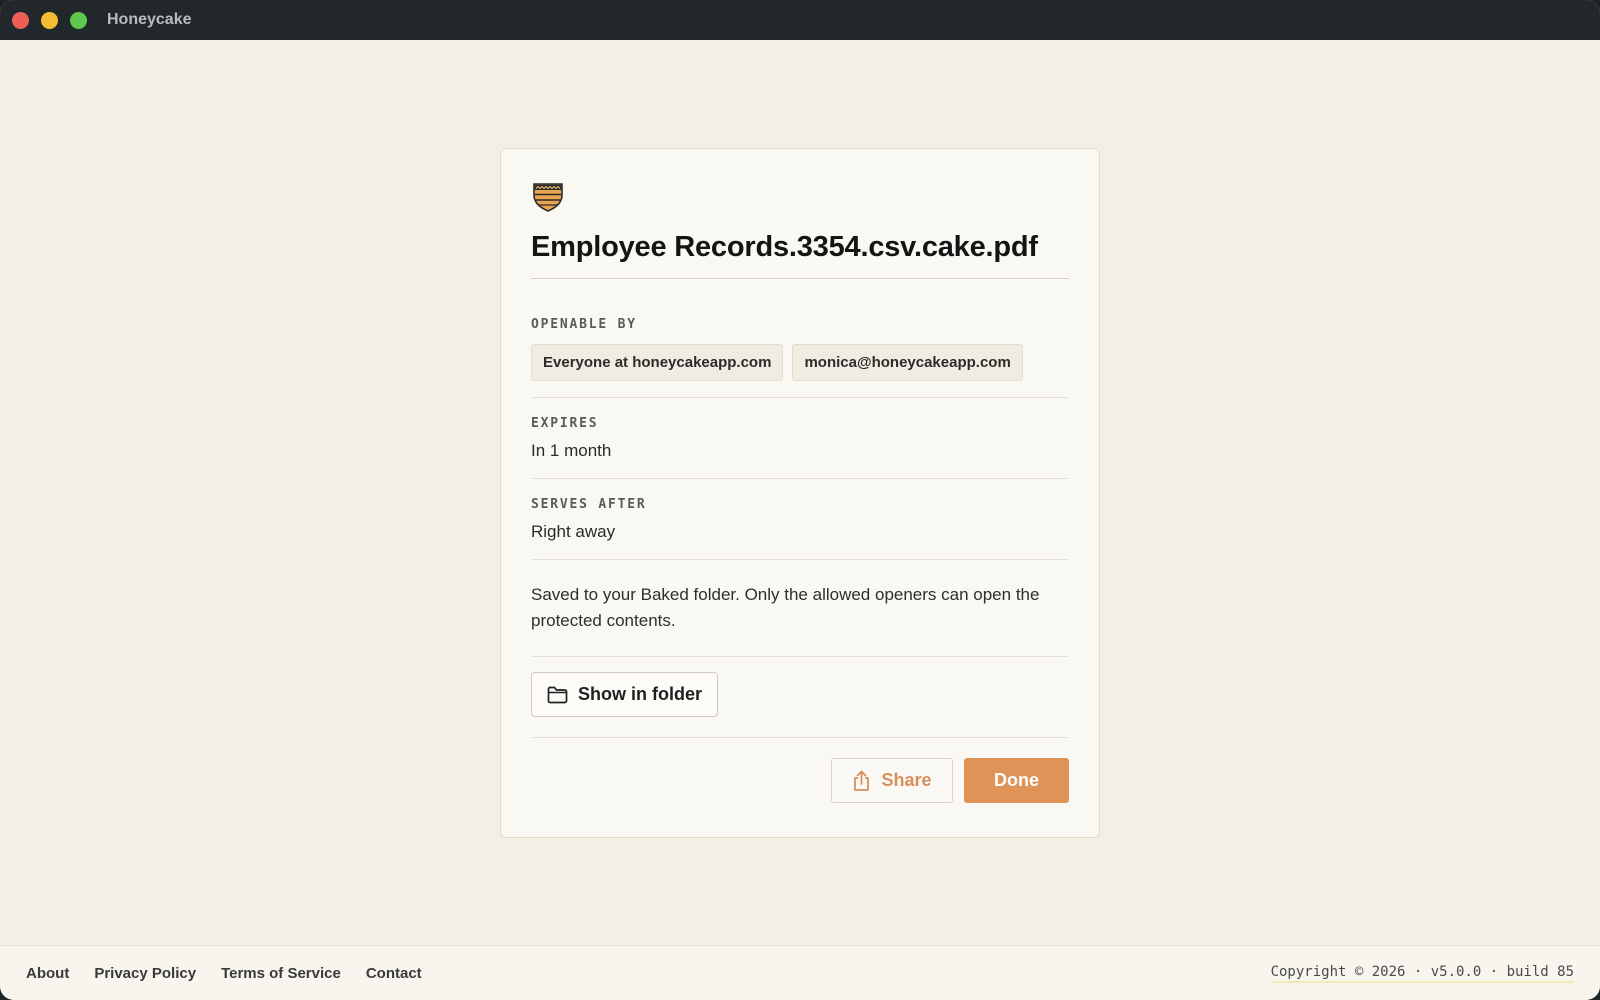 Image resolution: width=1600 pixels, height=1000 pixels. Describe the element at coordinates (657, 362) in the screenshot. I see `opener-chip-domain: Everyone at honeycakeapp.com` at that location.